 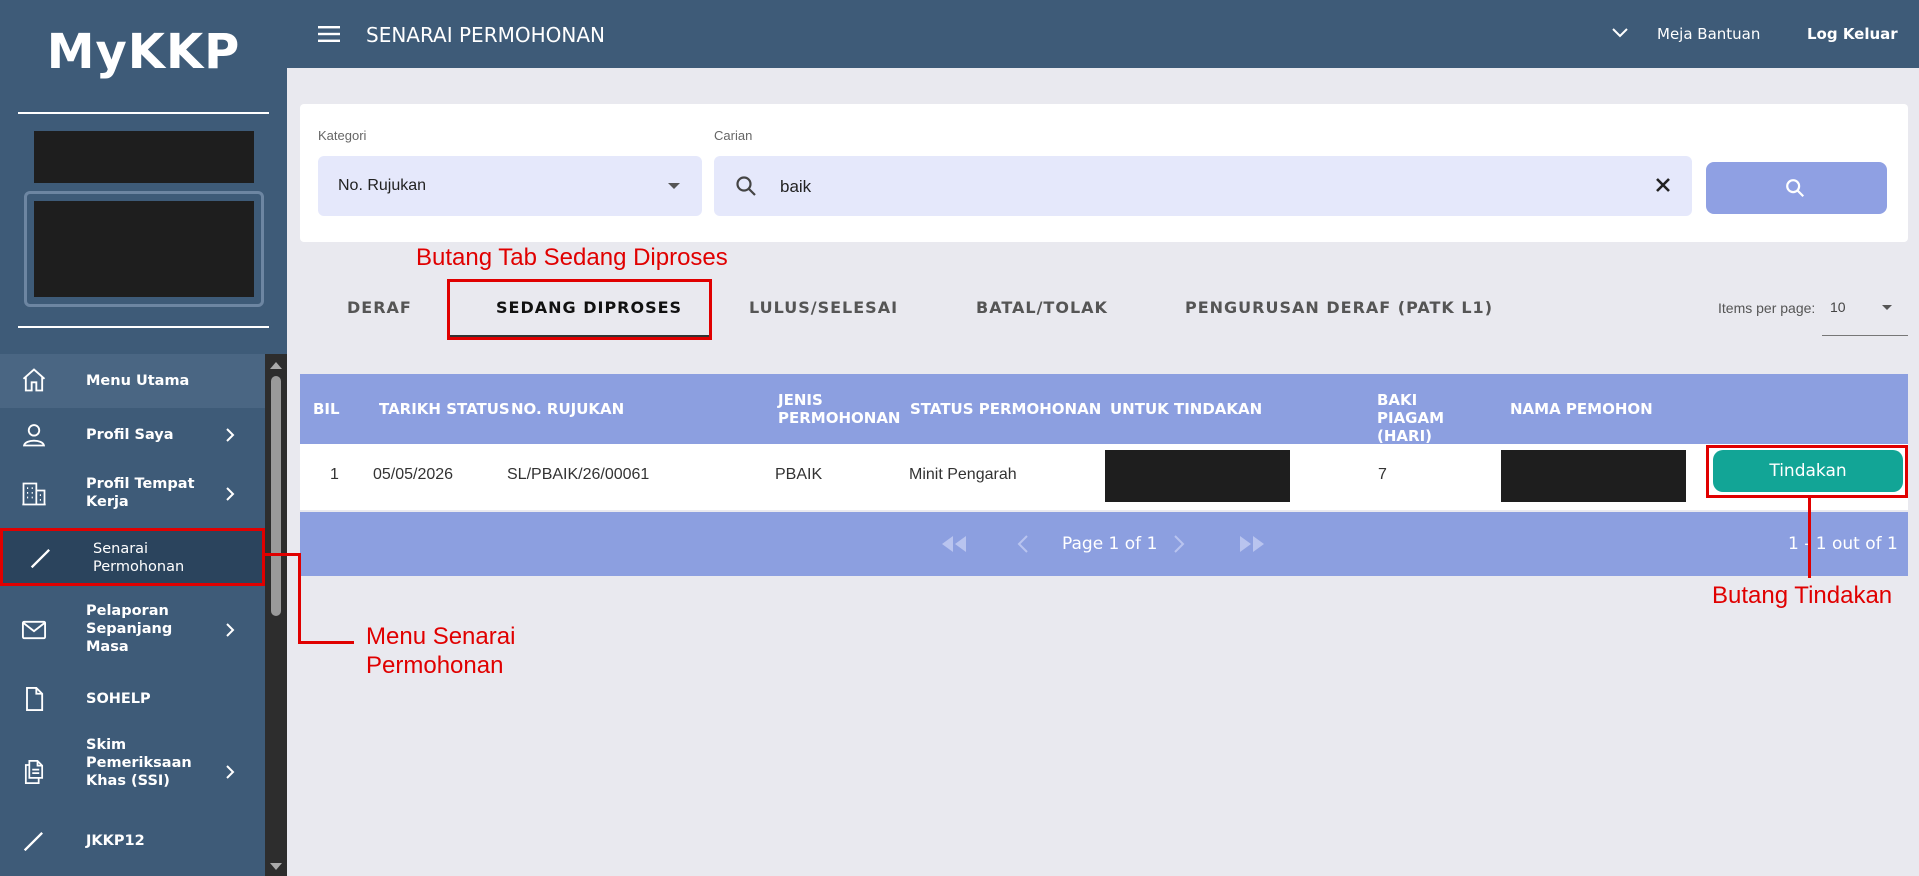 I want to click on sidebar-item-sohelp: SOHELP, so click(x=132, y=699).